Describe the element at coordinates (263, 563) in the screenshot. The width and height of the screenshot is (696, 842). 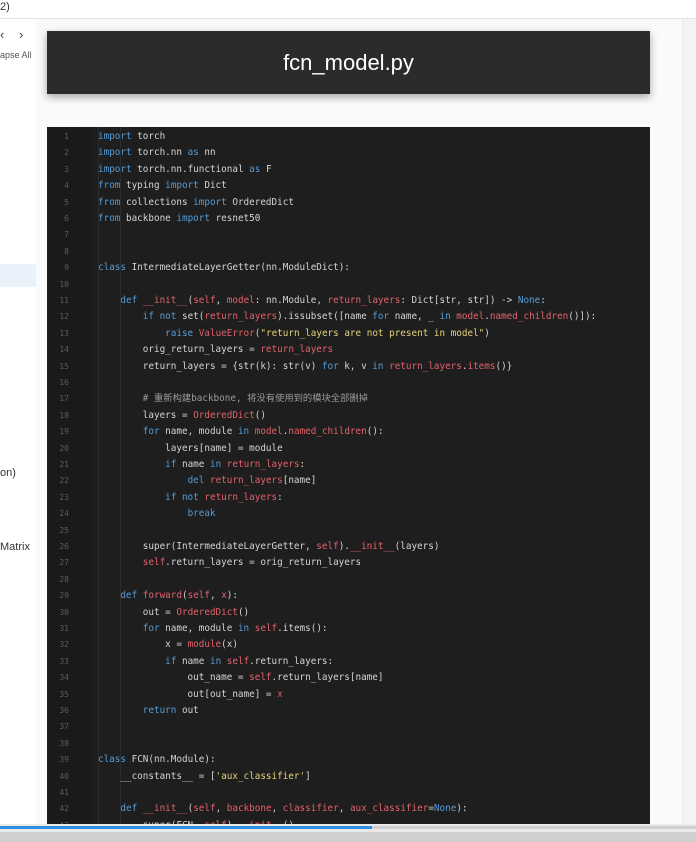
I see `code-token: .return_layers = orig_return_layers` at that location.